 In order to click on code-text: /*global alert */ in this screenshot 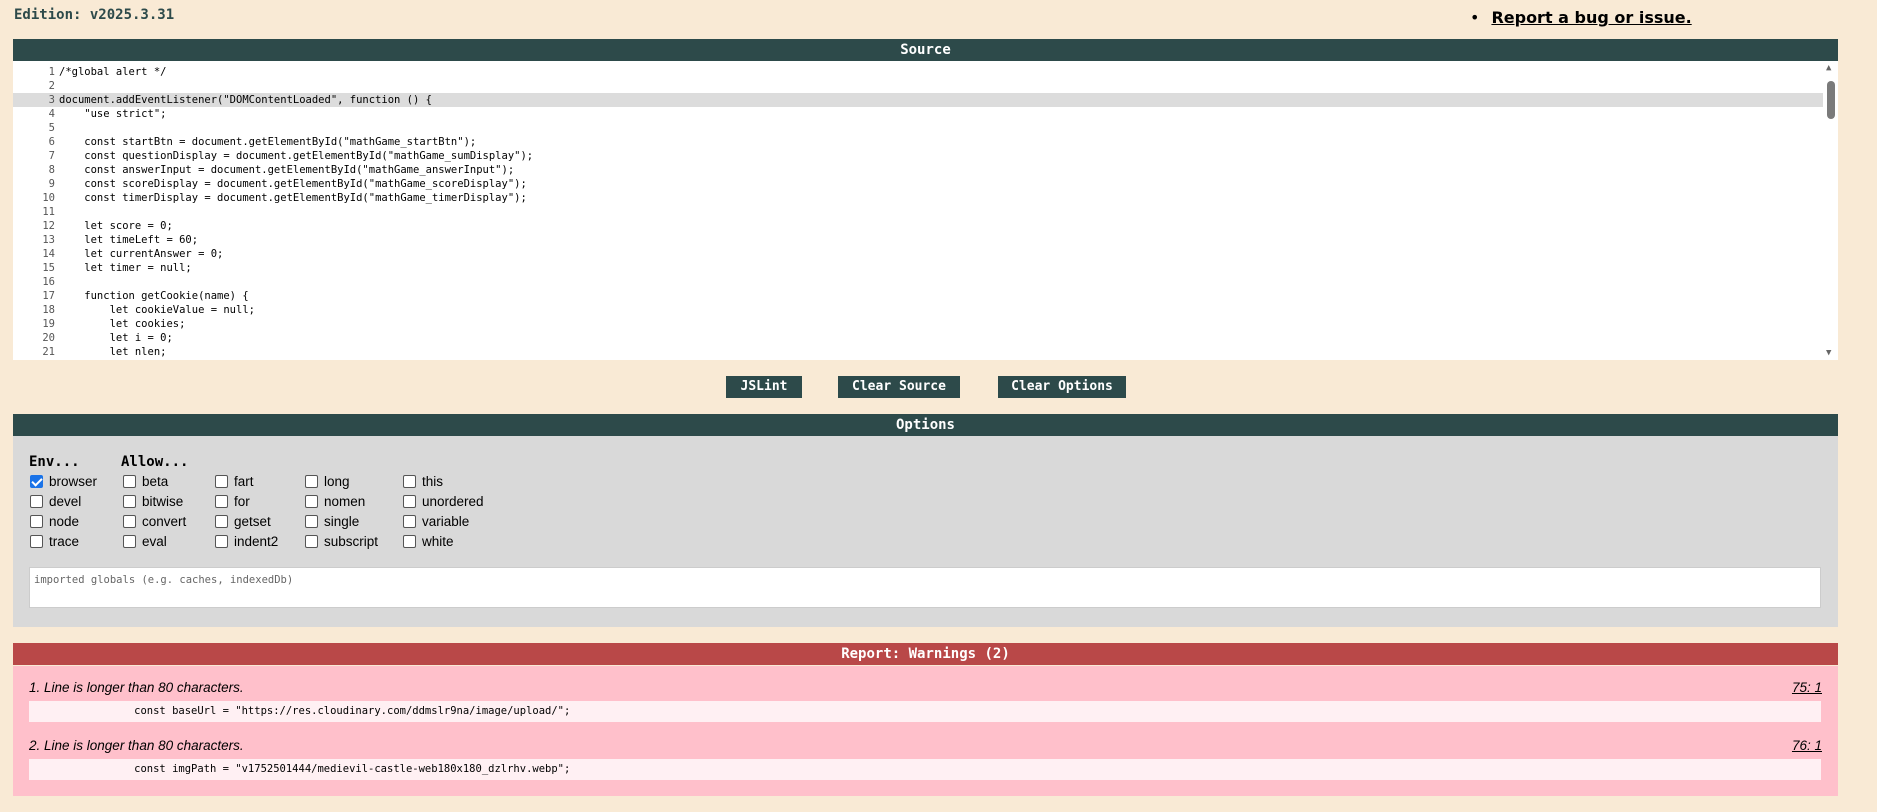, I will do `click(112, 72)`.